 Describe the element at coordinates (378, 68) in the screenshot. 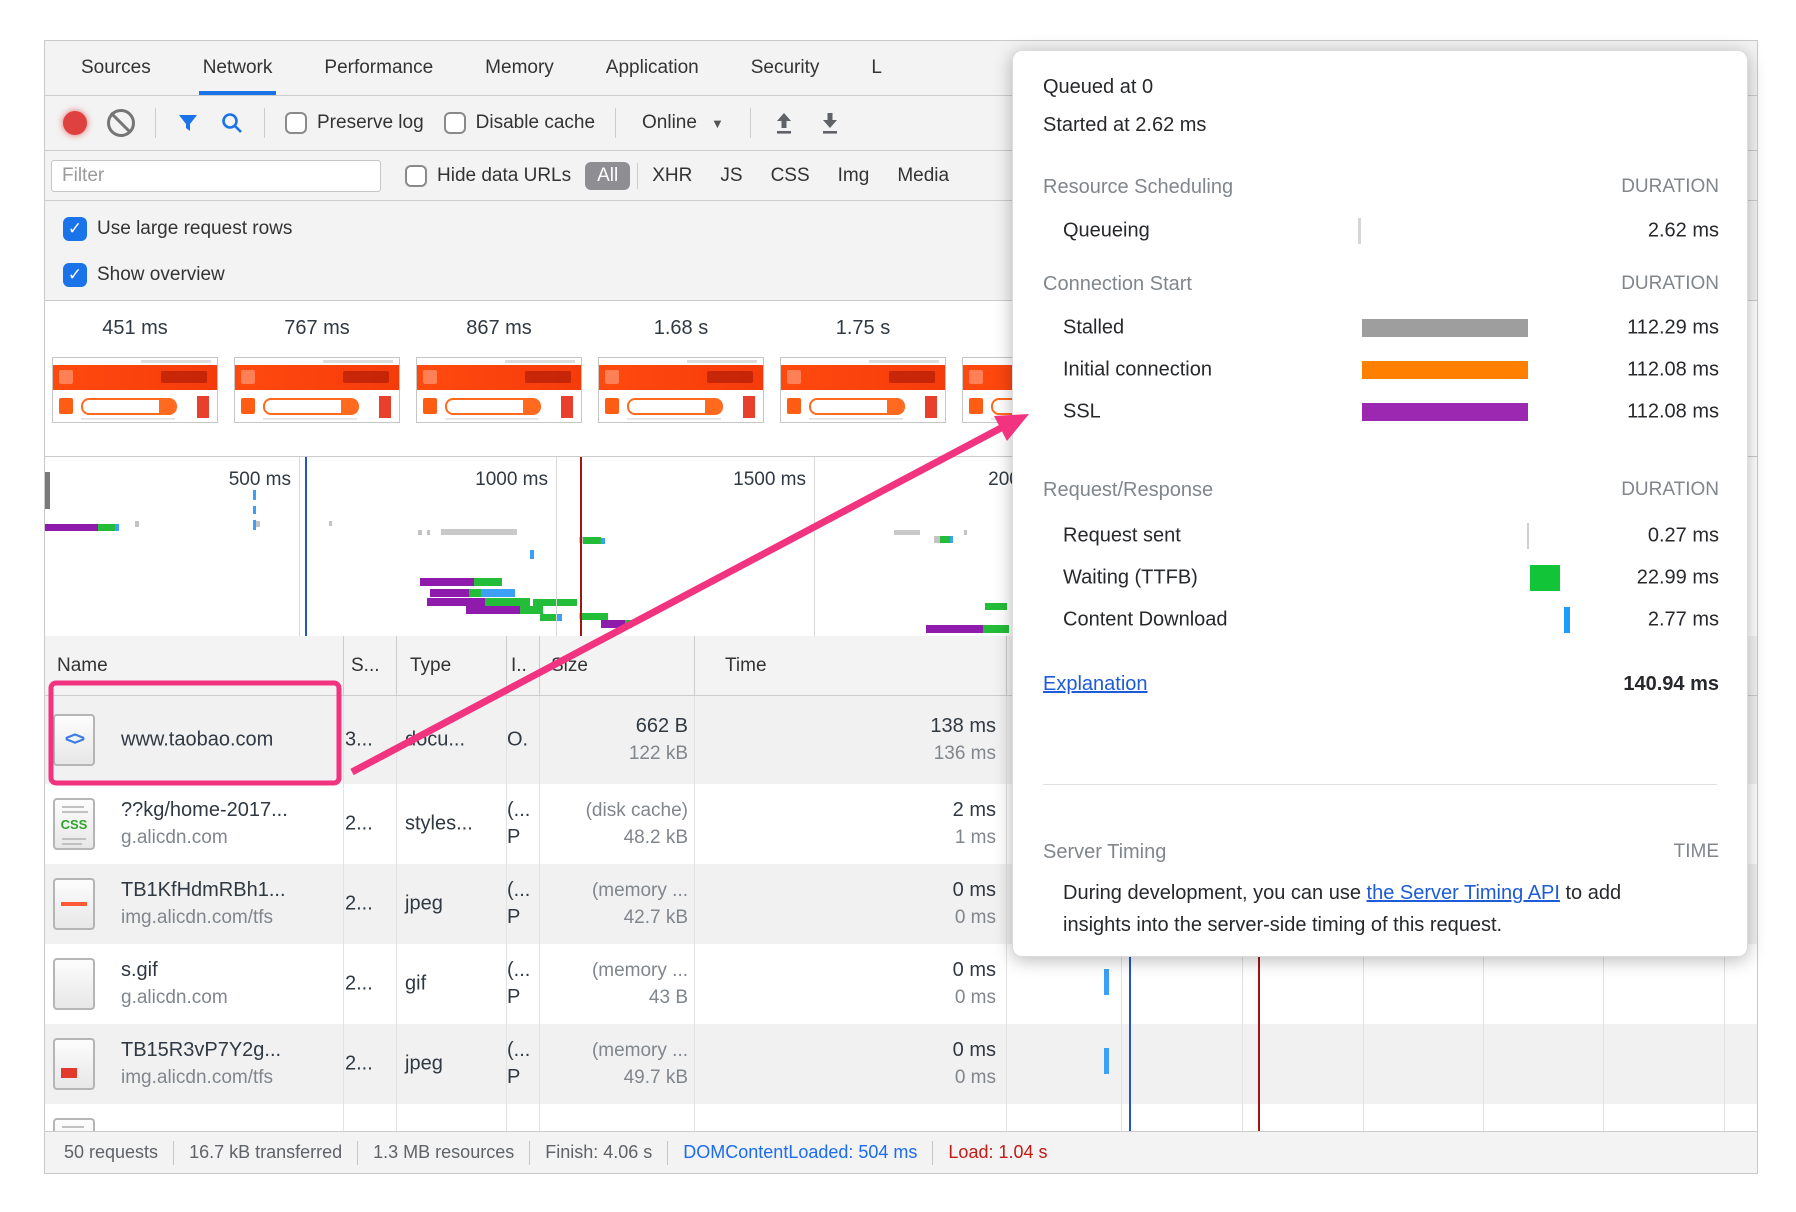

I see `tab-performance: Performance` at that location.